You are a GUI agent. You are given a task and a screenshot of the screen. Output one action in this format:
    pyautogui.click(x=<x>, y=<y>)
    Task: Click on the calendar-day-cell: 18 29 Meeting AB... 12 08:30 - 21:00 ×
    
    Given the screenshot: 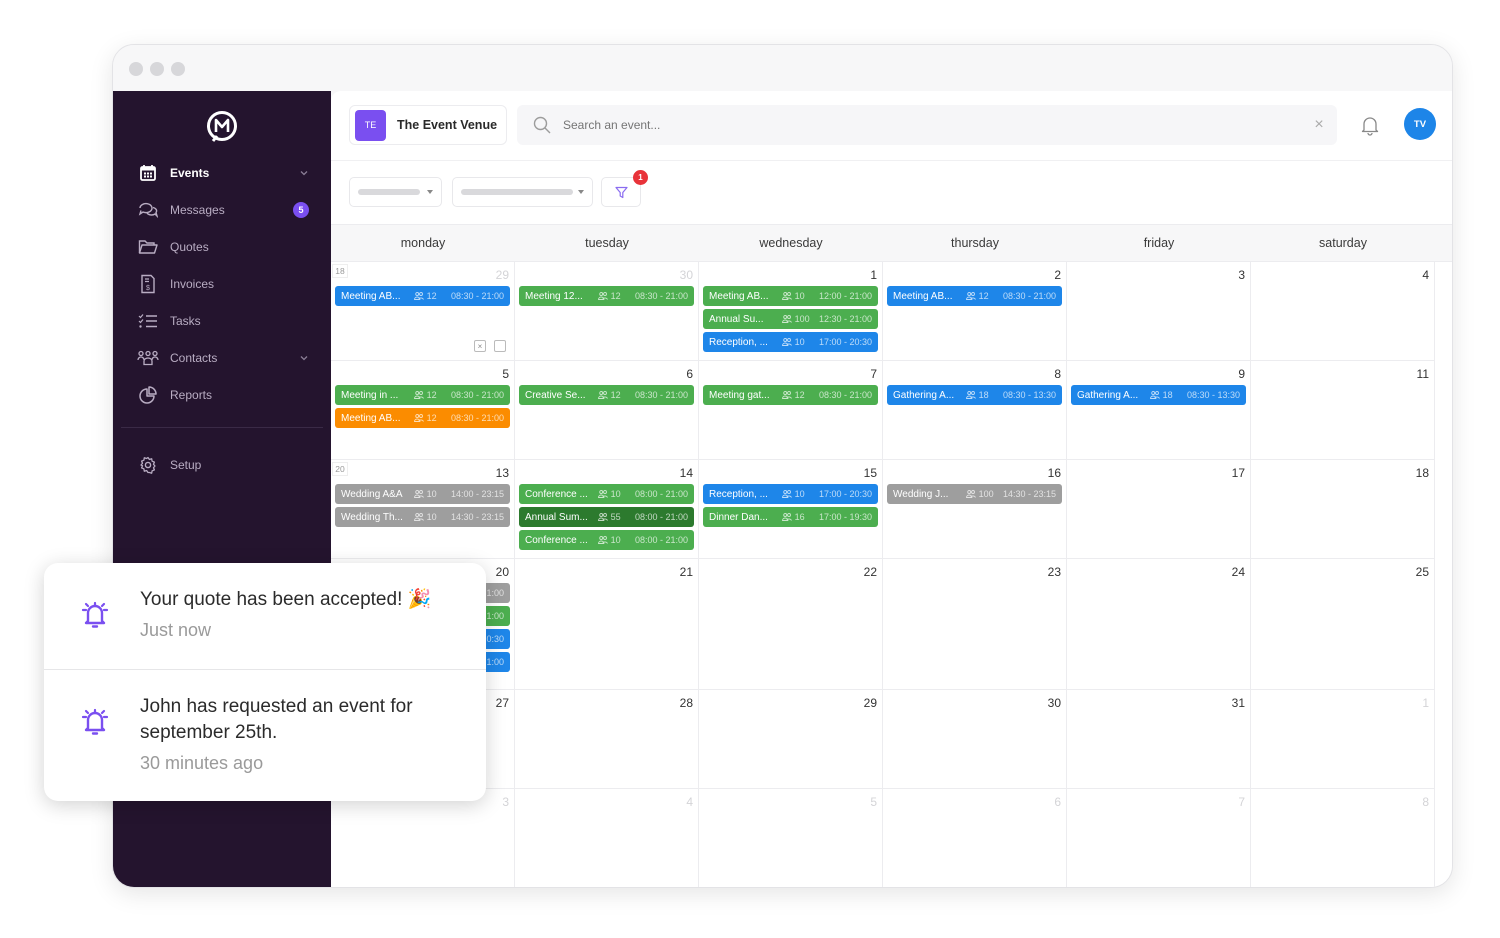 What is the action you would take?
    pyautogui.click(x=423, y=311)
    